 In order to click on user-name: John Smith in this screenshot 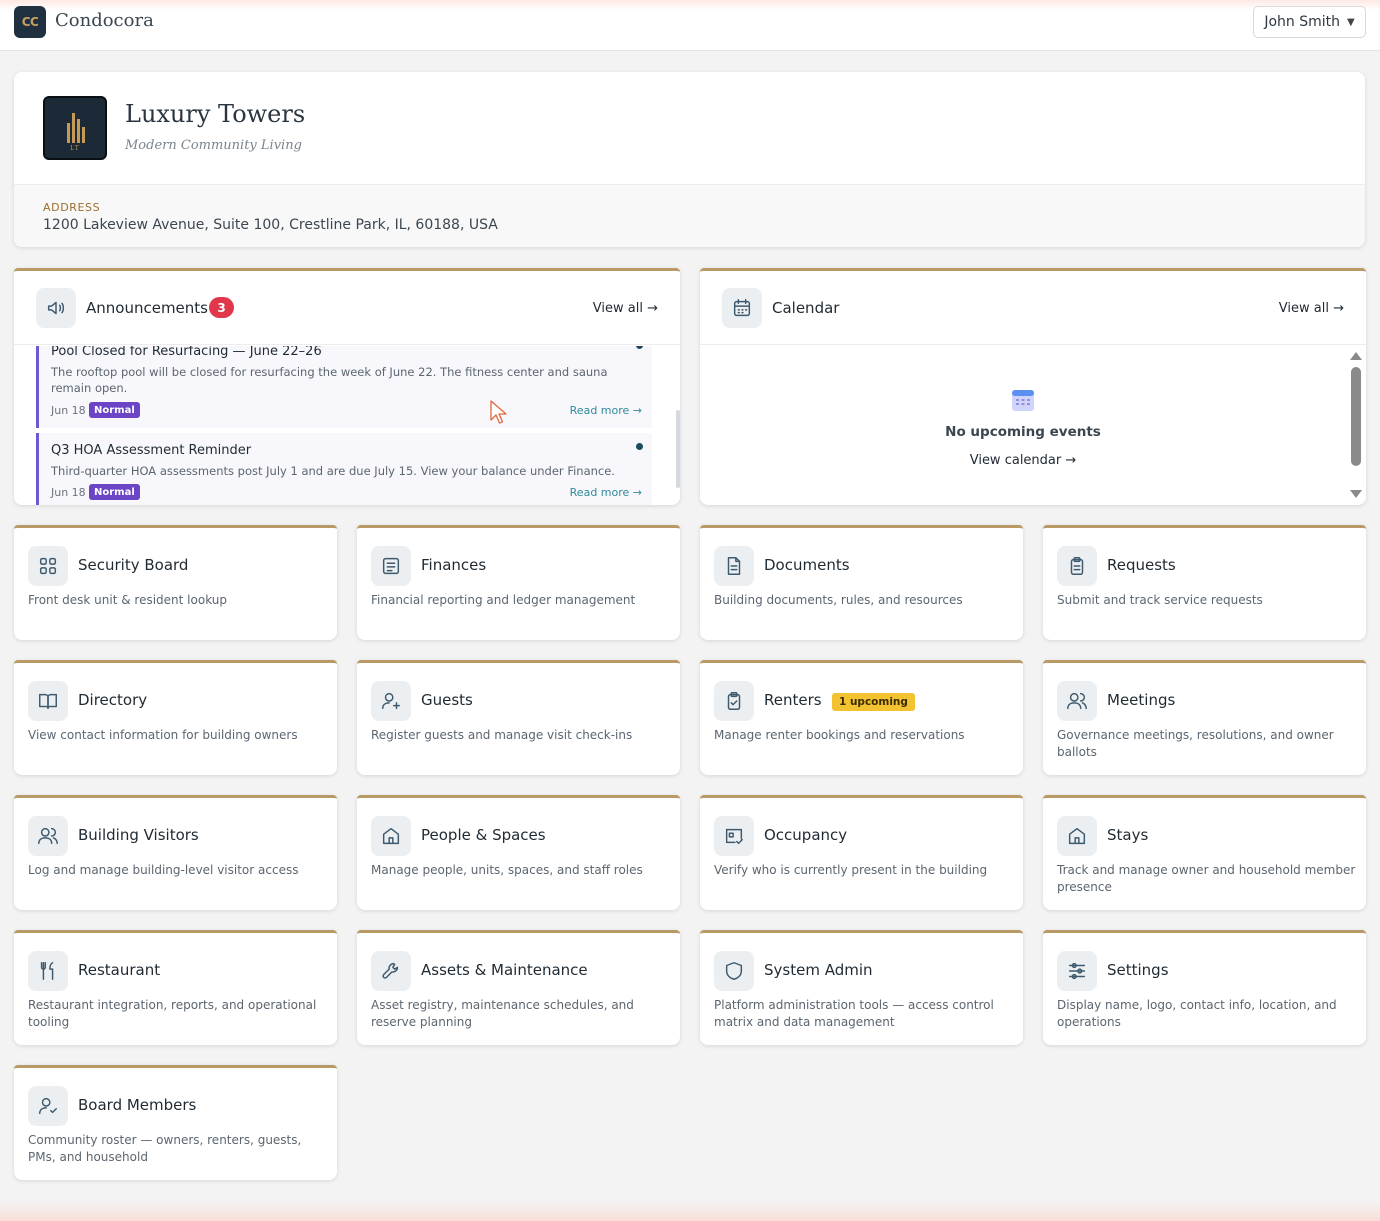, I will do `click(1302, 22)`.